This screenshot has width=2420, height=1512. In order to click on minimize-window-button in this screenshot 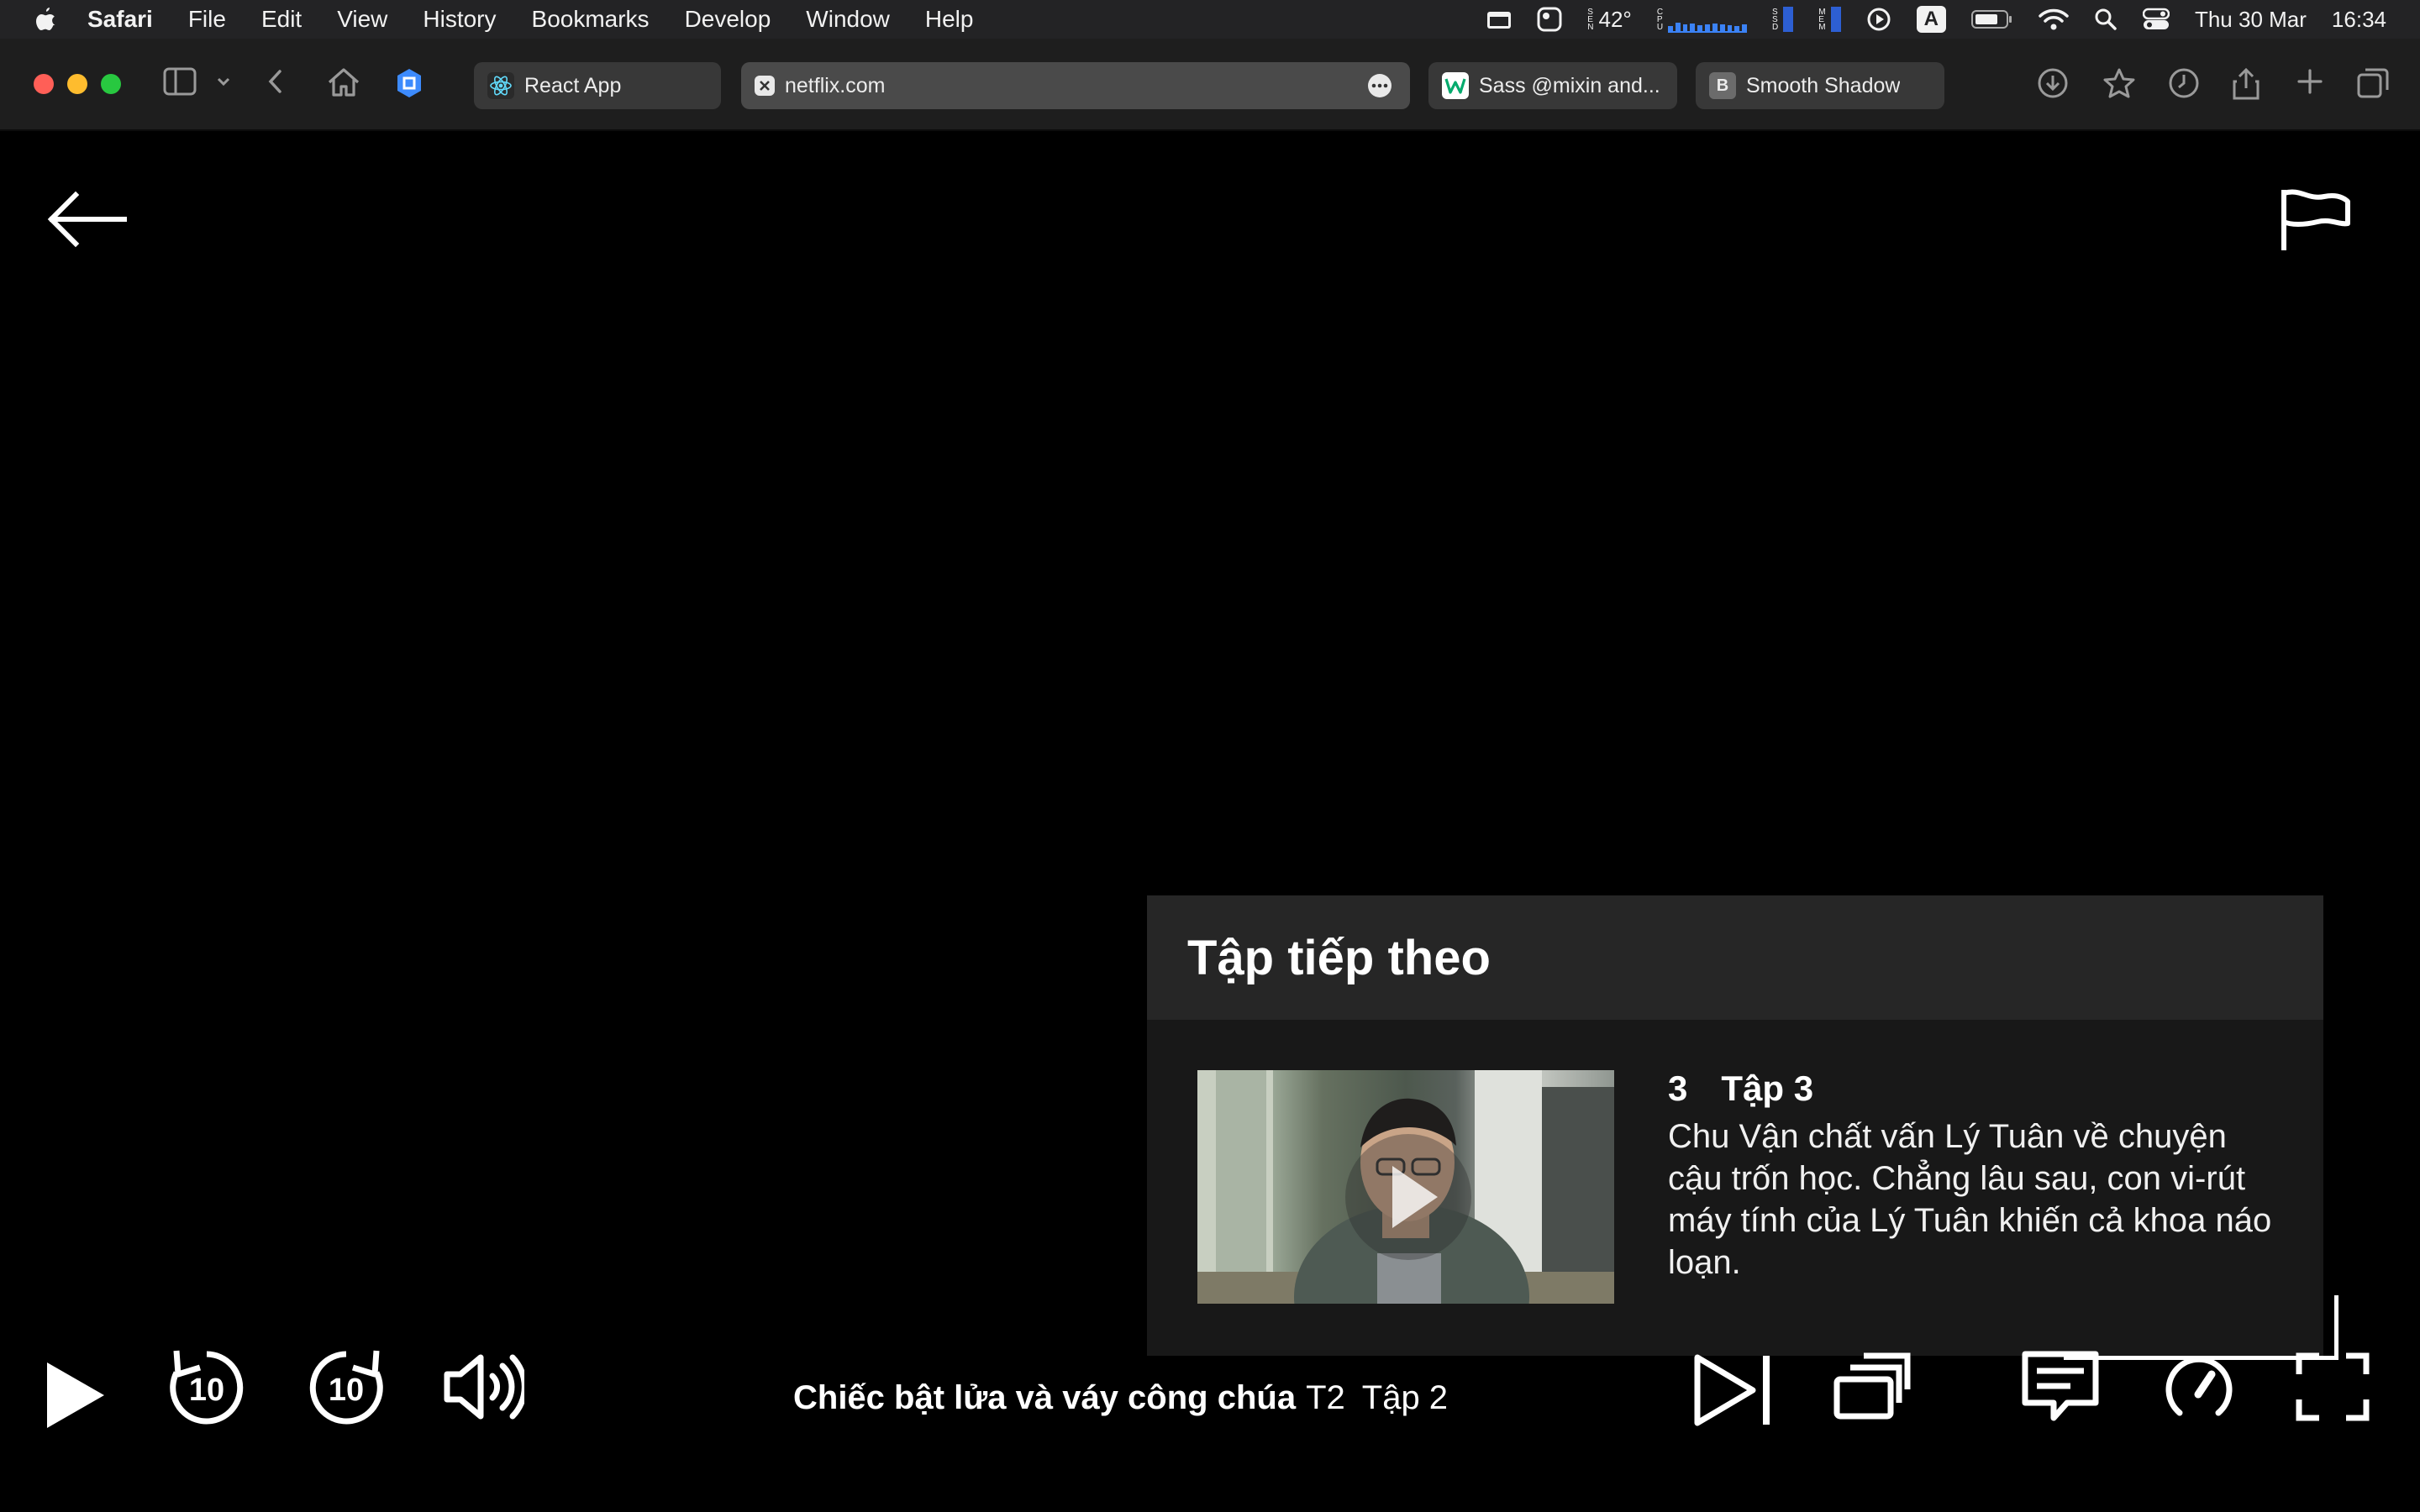, I will do `click(77, 84)`.